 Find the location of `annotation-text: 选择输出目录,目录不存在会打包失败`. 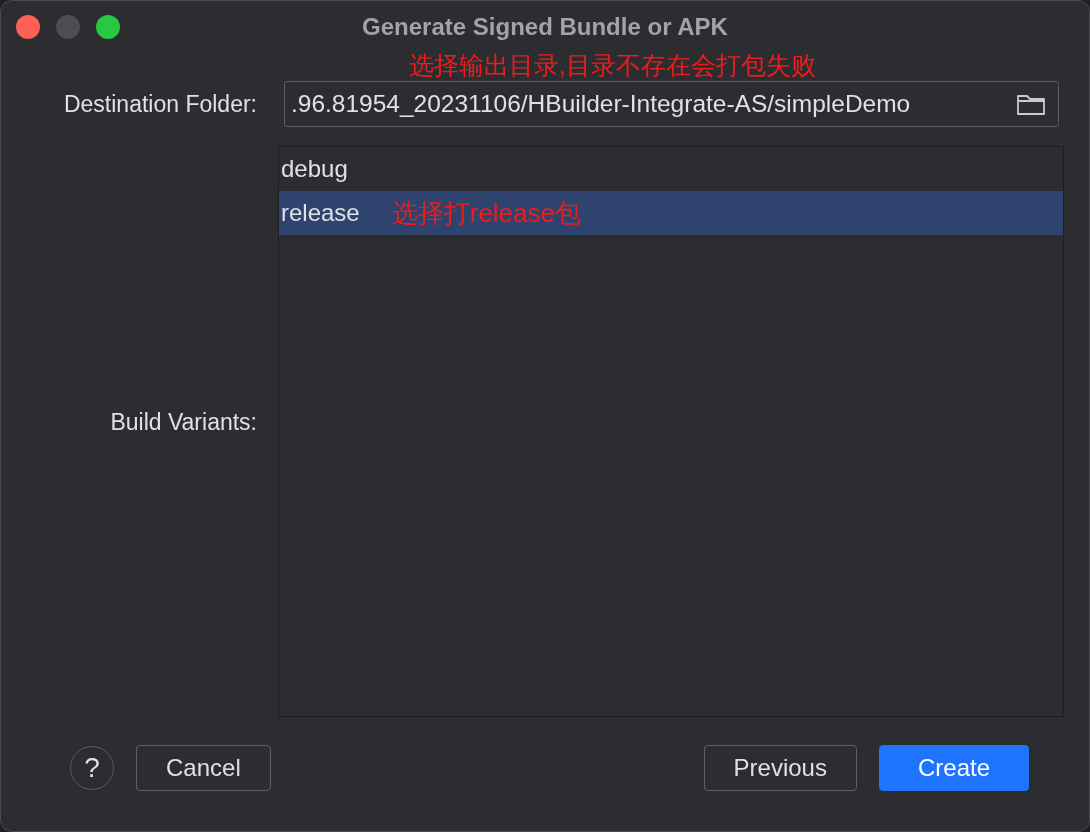

annotation-text: 选择输出目录,目录不存在会打包失败 is located at coordinates (612, 65).